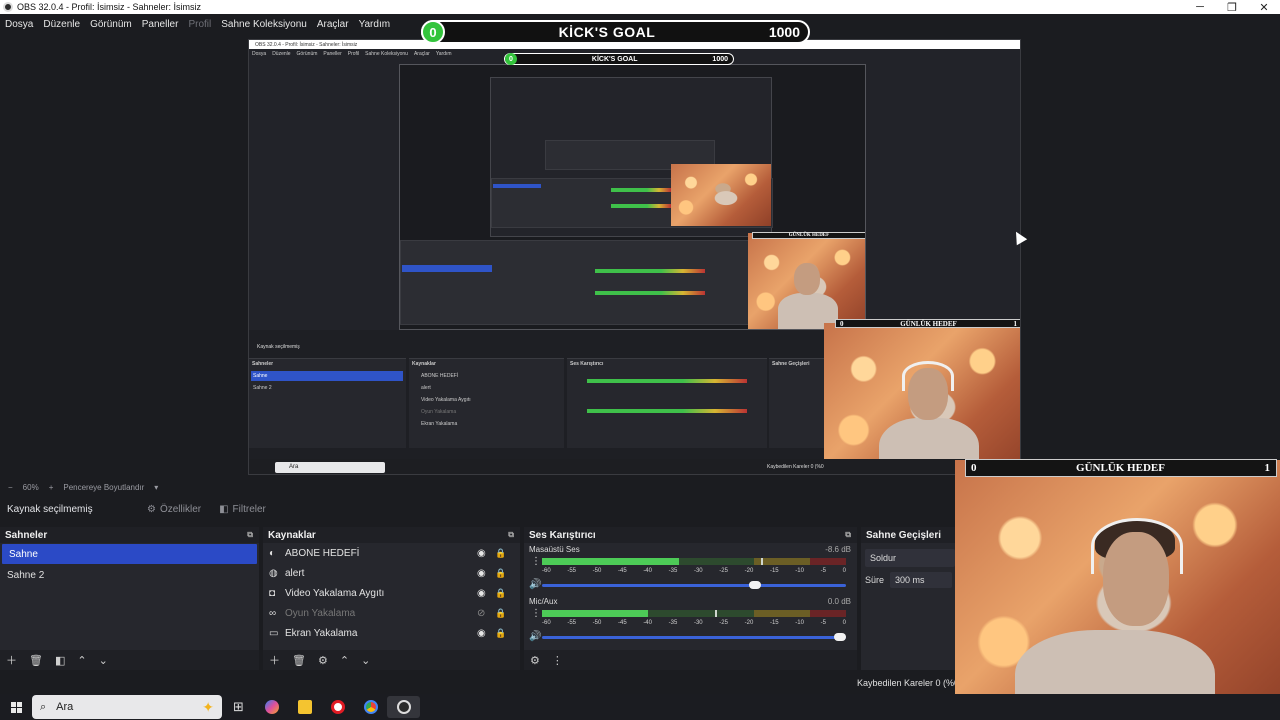 This screenshot has width=1280, height=720. Describe the element at coordinates (274, 660) in the screenshot. I see `add-source-icon: ＋` at that location.